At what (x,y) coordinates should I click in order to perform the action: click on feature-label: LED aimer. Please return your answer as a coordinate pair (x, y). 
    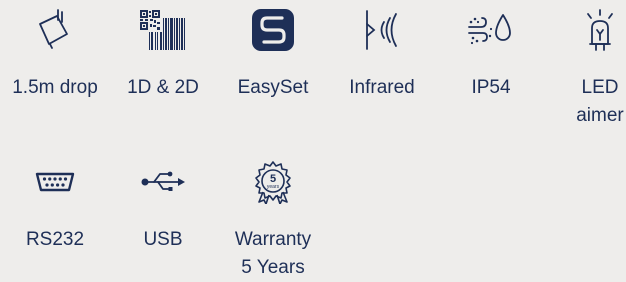
    Looking at the image, I should click on (600, 101).